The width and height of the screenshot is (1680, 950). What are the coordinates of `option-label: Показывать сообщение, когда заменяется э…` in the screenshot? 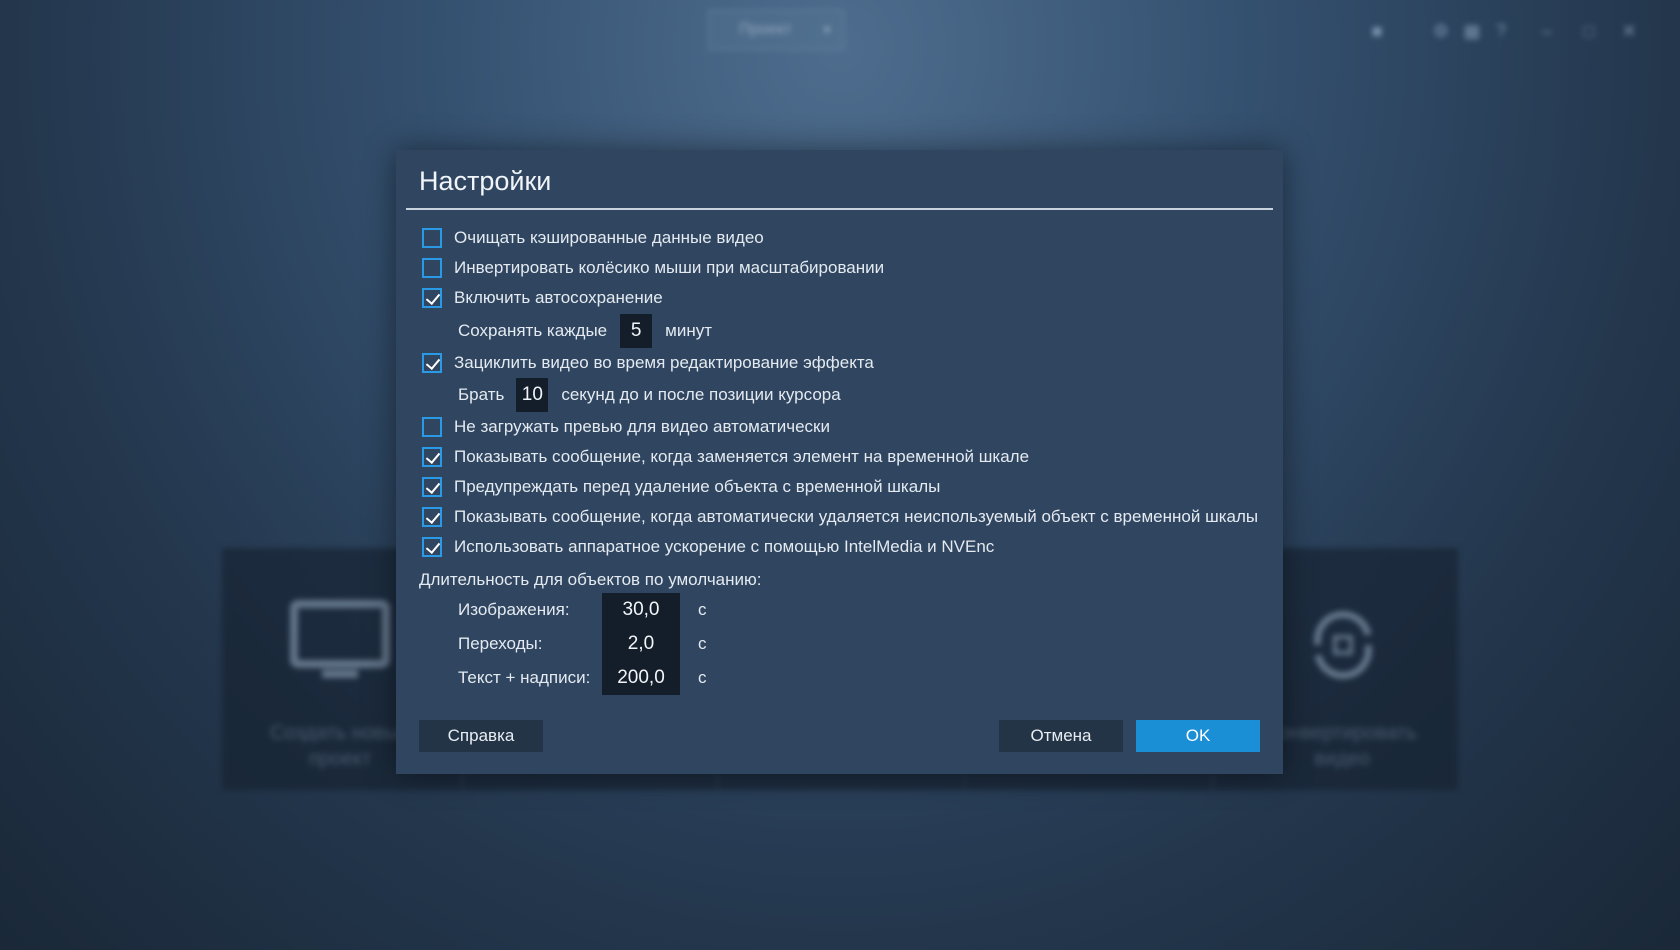 It's located at (742, 456).